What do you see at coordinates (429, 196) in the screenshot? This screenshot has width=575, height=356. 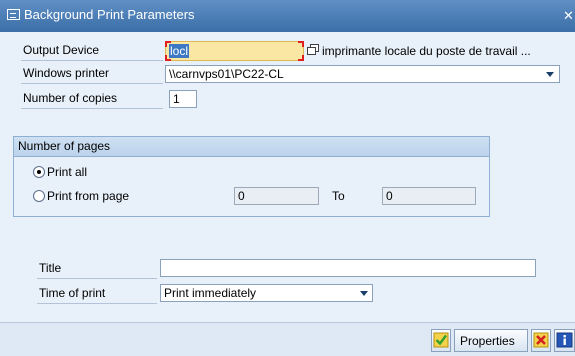 I see `to-page-input: 0` at bounding box center [429, 196].